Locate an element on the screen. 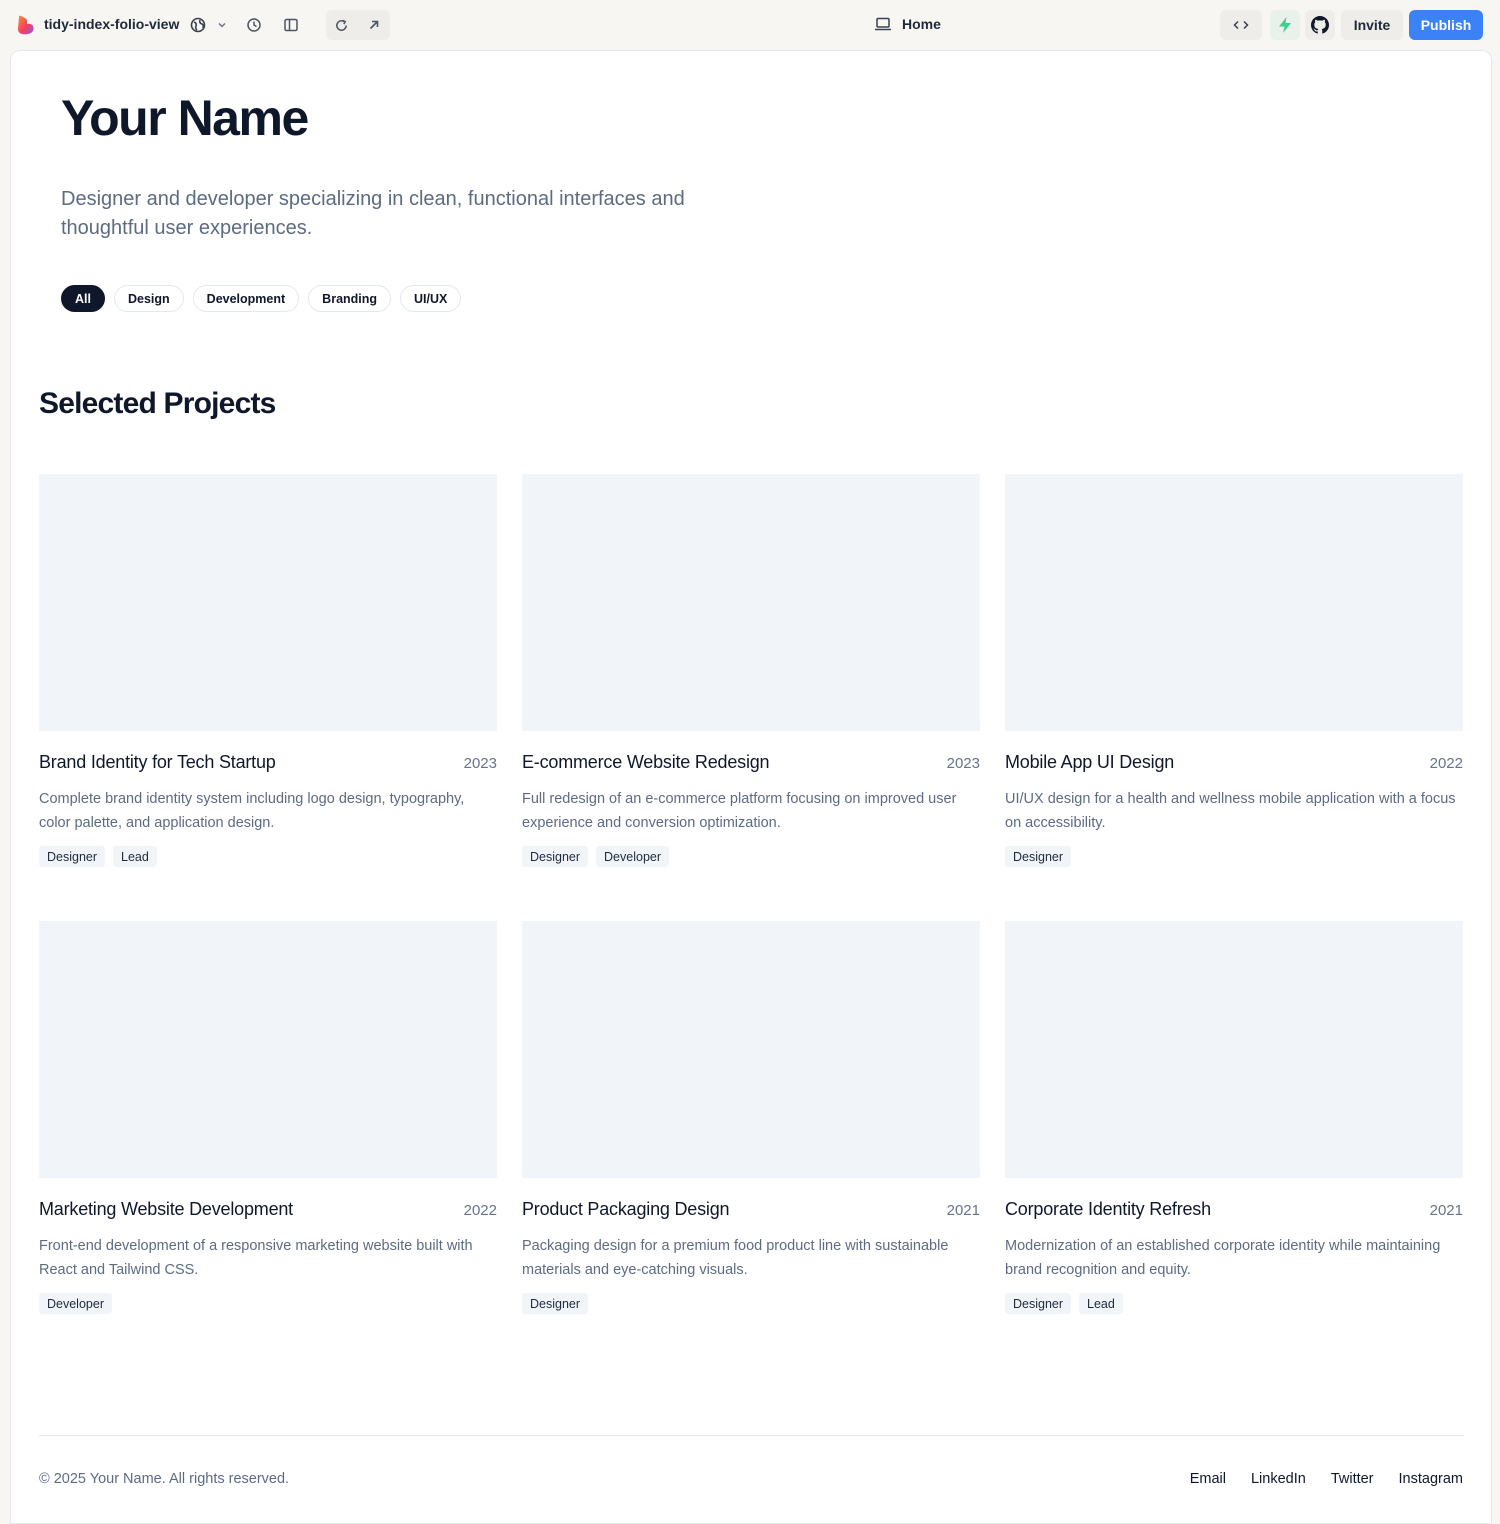 This screenshot has height=1524, width=1500. footer-link-email: Email is located at coordinates (1208, 1479).